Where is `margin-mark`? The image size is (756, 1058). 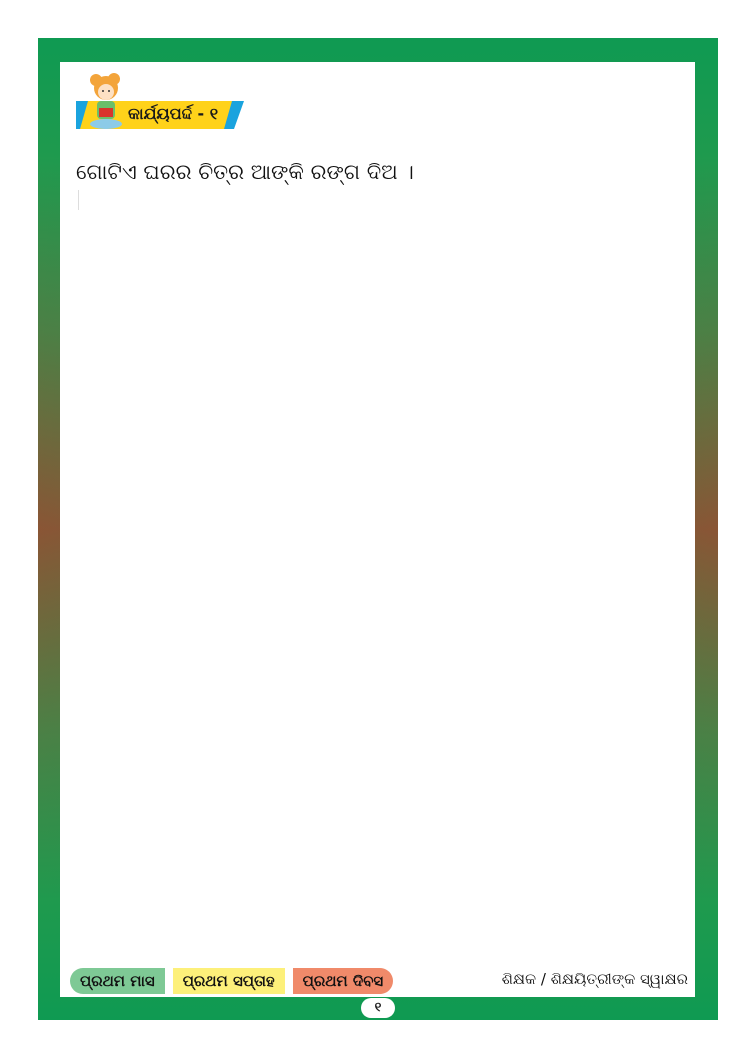
margin-mark is located at coordinates (78, 200).